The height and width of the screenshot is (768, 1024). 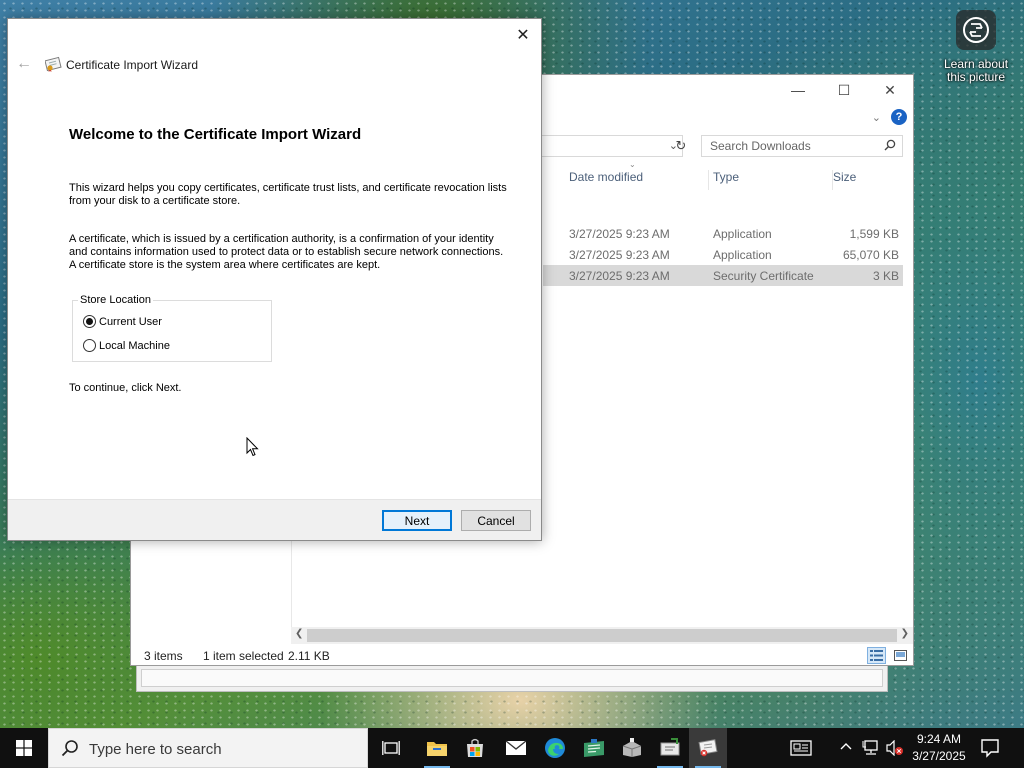 What do you see at coordinates (53, 65) in the screenshot?
I see `certificate-icon` at bounding box center [53, 65].